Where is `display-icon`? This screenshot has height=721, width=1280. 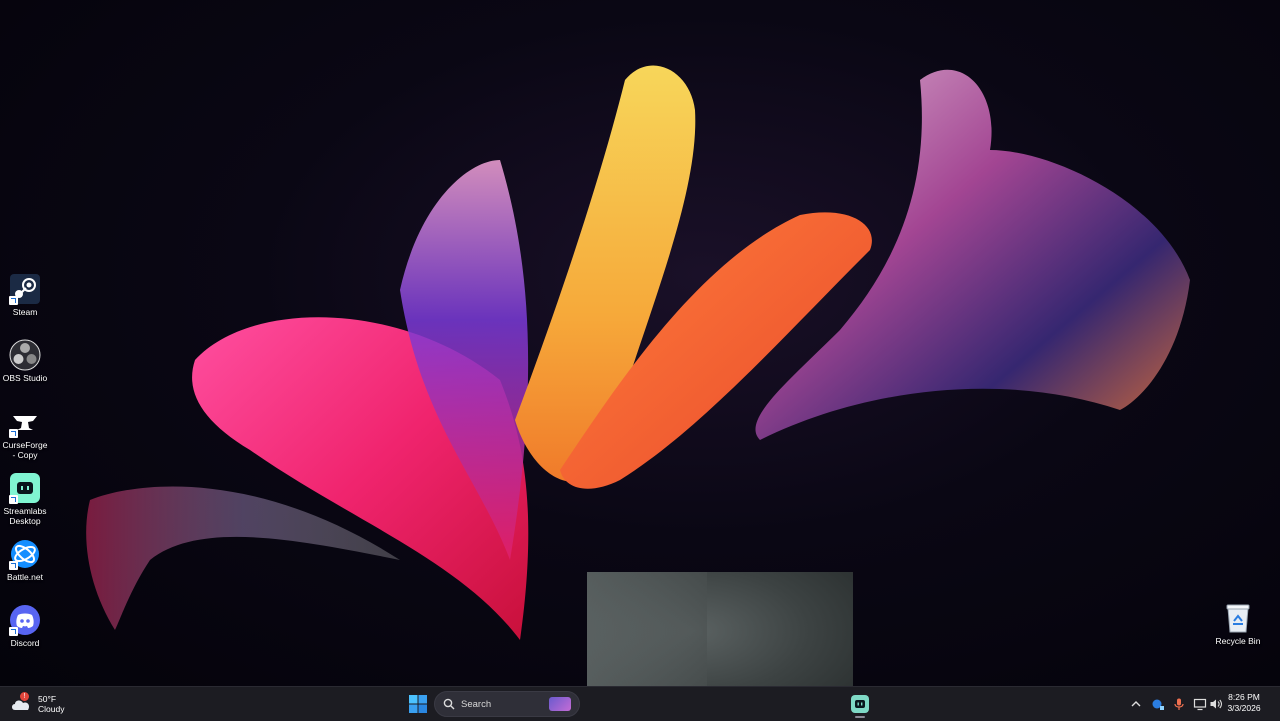
display-icon is located at coordinates (1200, 704).